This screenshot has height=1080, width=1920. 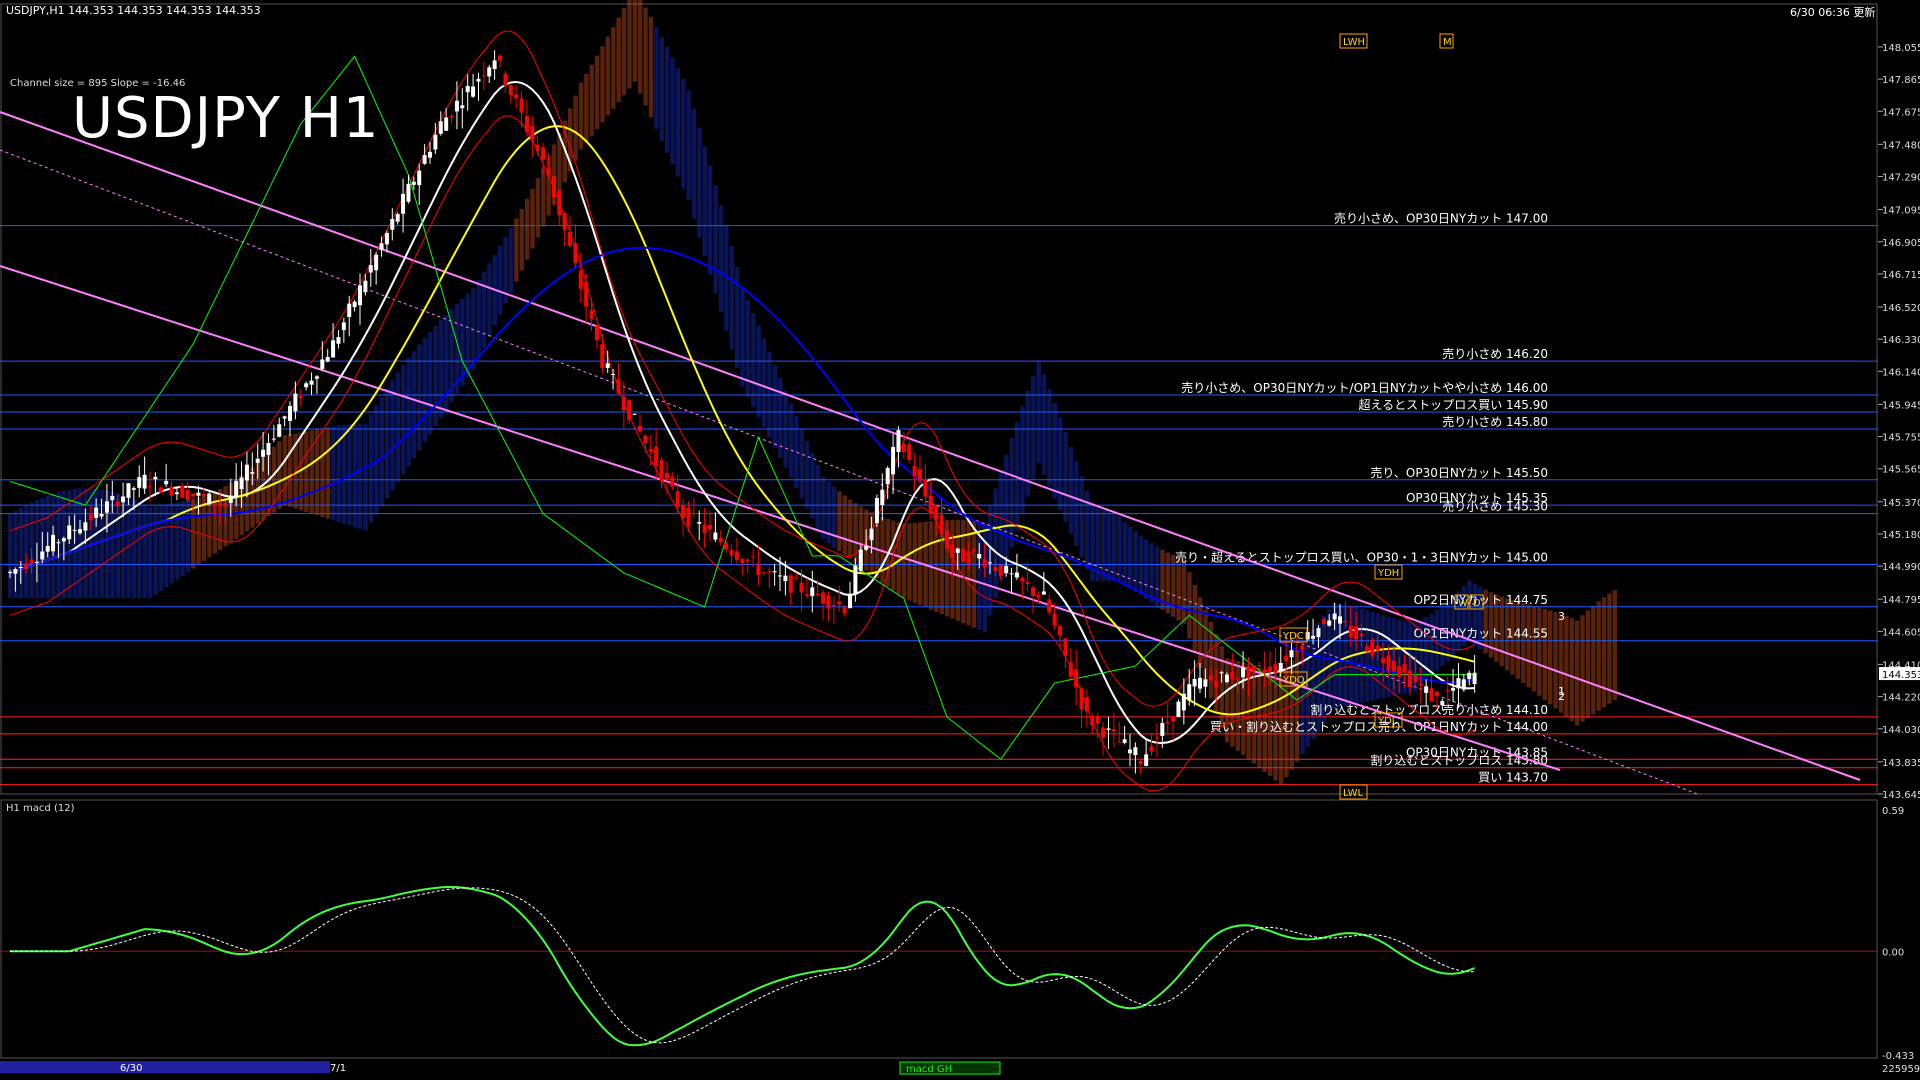 What do you see at coordinates (40, 808) in the screenshot?
I see `macd-label: H1 macd (12)` at bounding box center [40, 808].